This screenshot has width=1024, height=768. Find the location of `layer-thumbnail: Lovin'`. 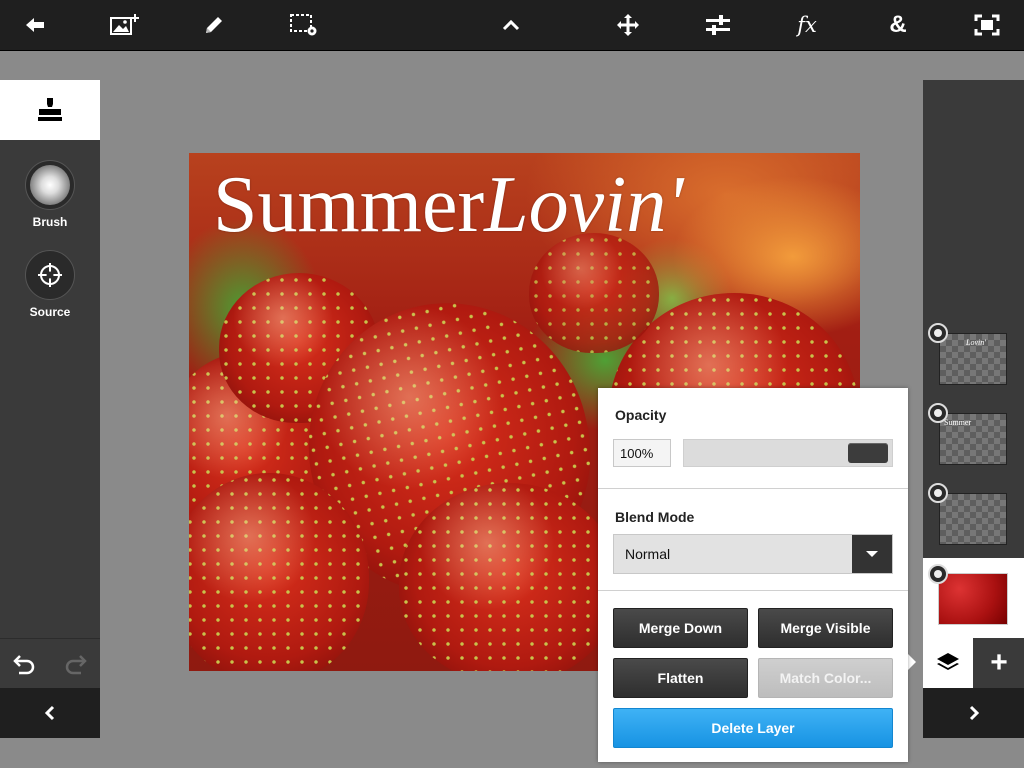

layer-thumbnail: Lovin' is located at coordinates (973, 359).